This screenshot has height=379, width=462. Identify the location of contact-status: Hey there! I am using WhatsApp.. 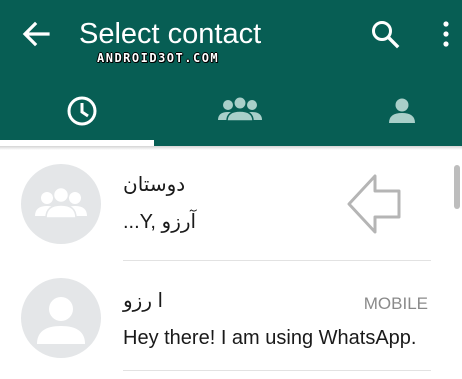
(270, 338).